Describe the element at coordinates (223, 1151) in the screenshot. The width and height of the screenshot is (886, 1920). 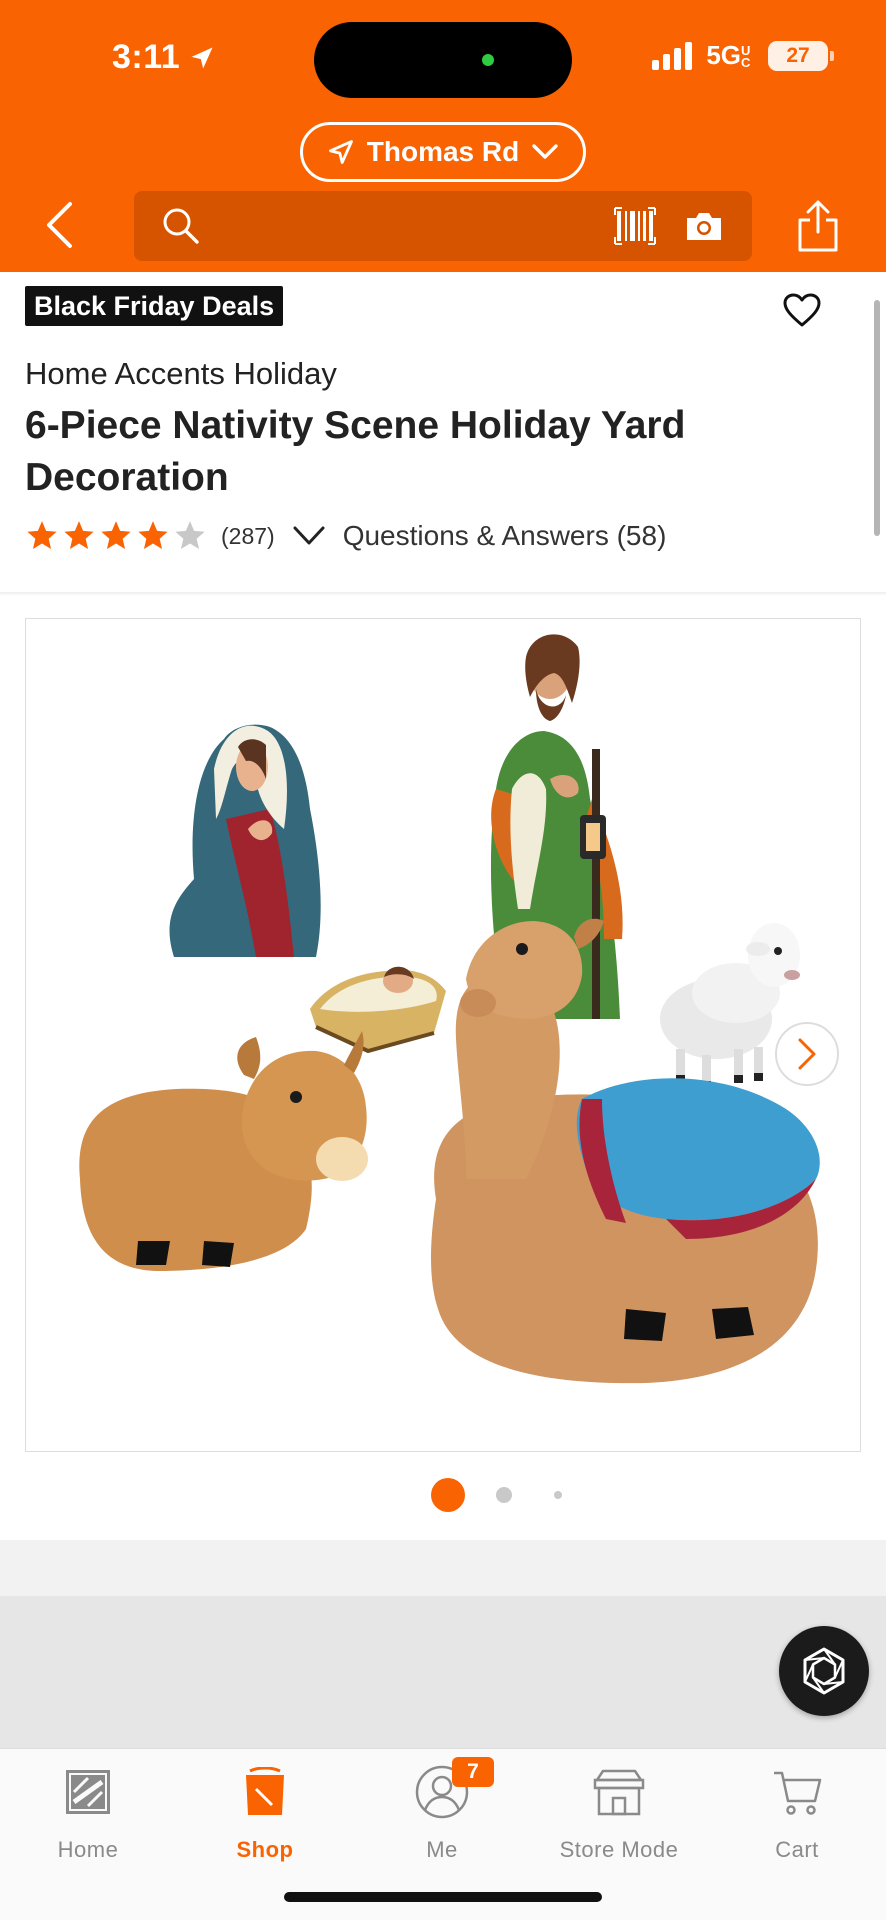
I see `ox-figure` at that location.